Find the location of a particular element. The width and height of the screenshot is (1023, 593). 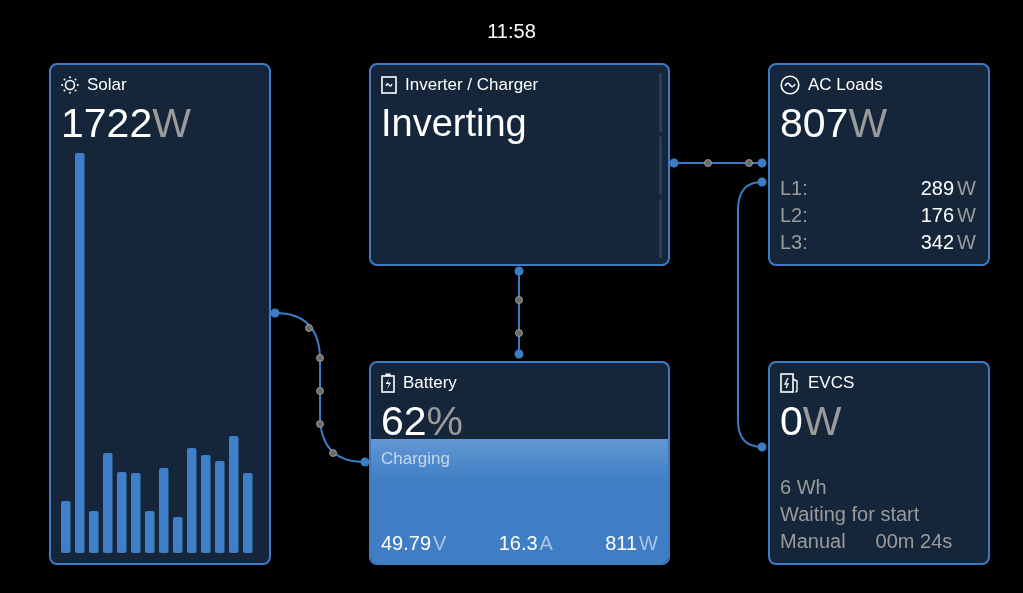

unit-label: V is located at coordinates (440, 543).